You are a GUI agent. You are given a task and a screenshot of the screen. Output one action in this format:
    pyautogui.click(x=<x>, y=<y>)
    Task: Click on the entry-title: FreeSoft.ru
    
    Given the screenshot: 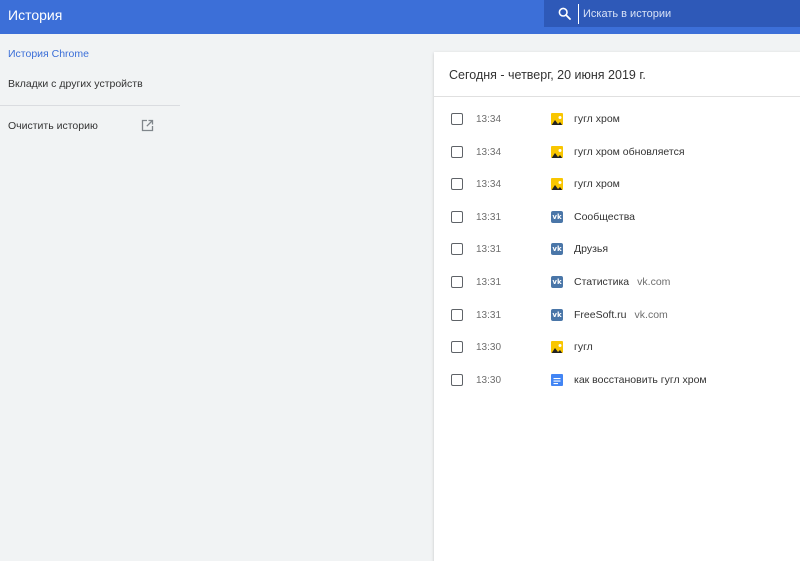 What is the action you would take?
    pyautogui.click(x=600, y=315)
    